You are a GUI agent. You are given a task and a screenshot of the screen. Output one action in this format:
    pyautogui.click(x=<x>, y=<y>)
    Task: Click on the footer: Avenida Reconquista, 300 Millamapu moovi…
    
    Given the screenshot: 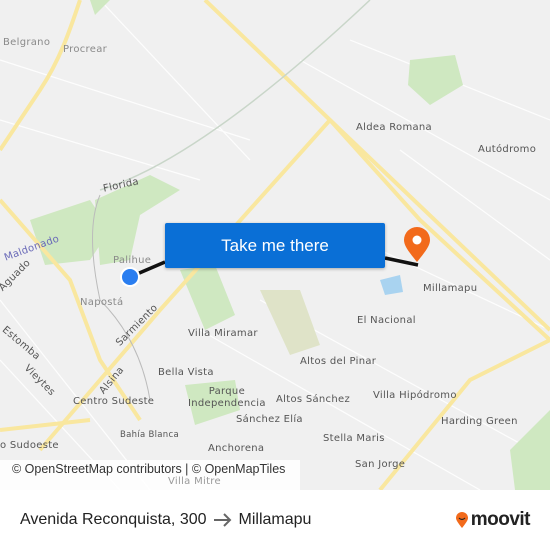 What is the action you would take?
    pyautogui.click(x=275, y=520)
    